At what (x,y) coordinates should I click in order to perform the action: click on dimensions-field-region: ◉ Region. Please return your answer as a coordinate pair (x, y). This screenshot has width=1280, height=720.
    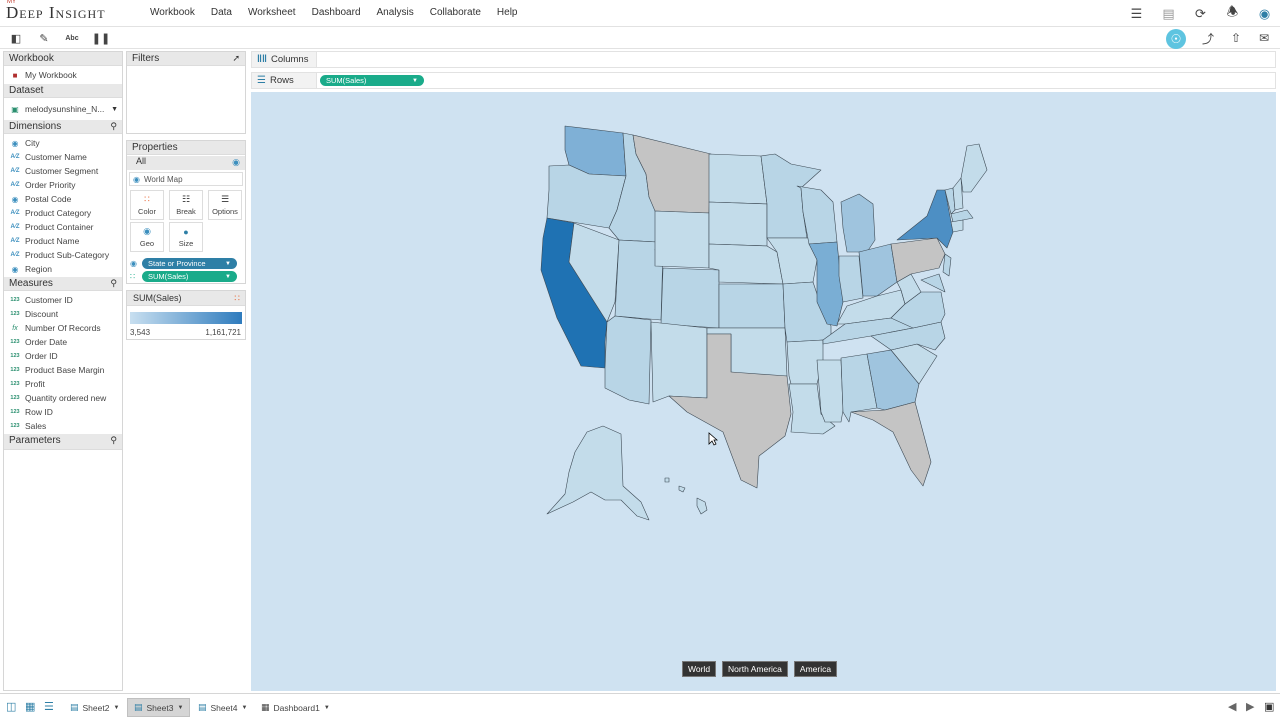
    Looking at the image, I should click on (63, 269).